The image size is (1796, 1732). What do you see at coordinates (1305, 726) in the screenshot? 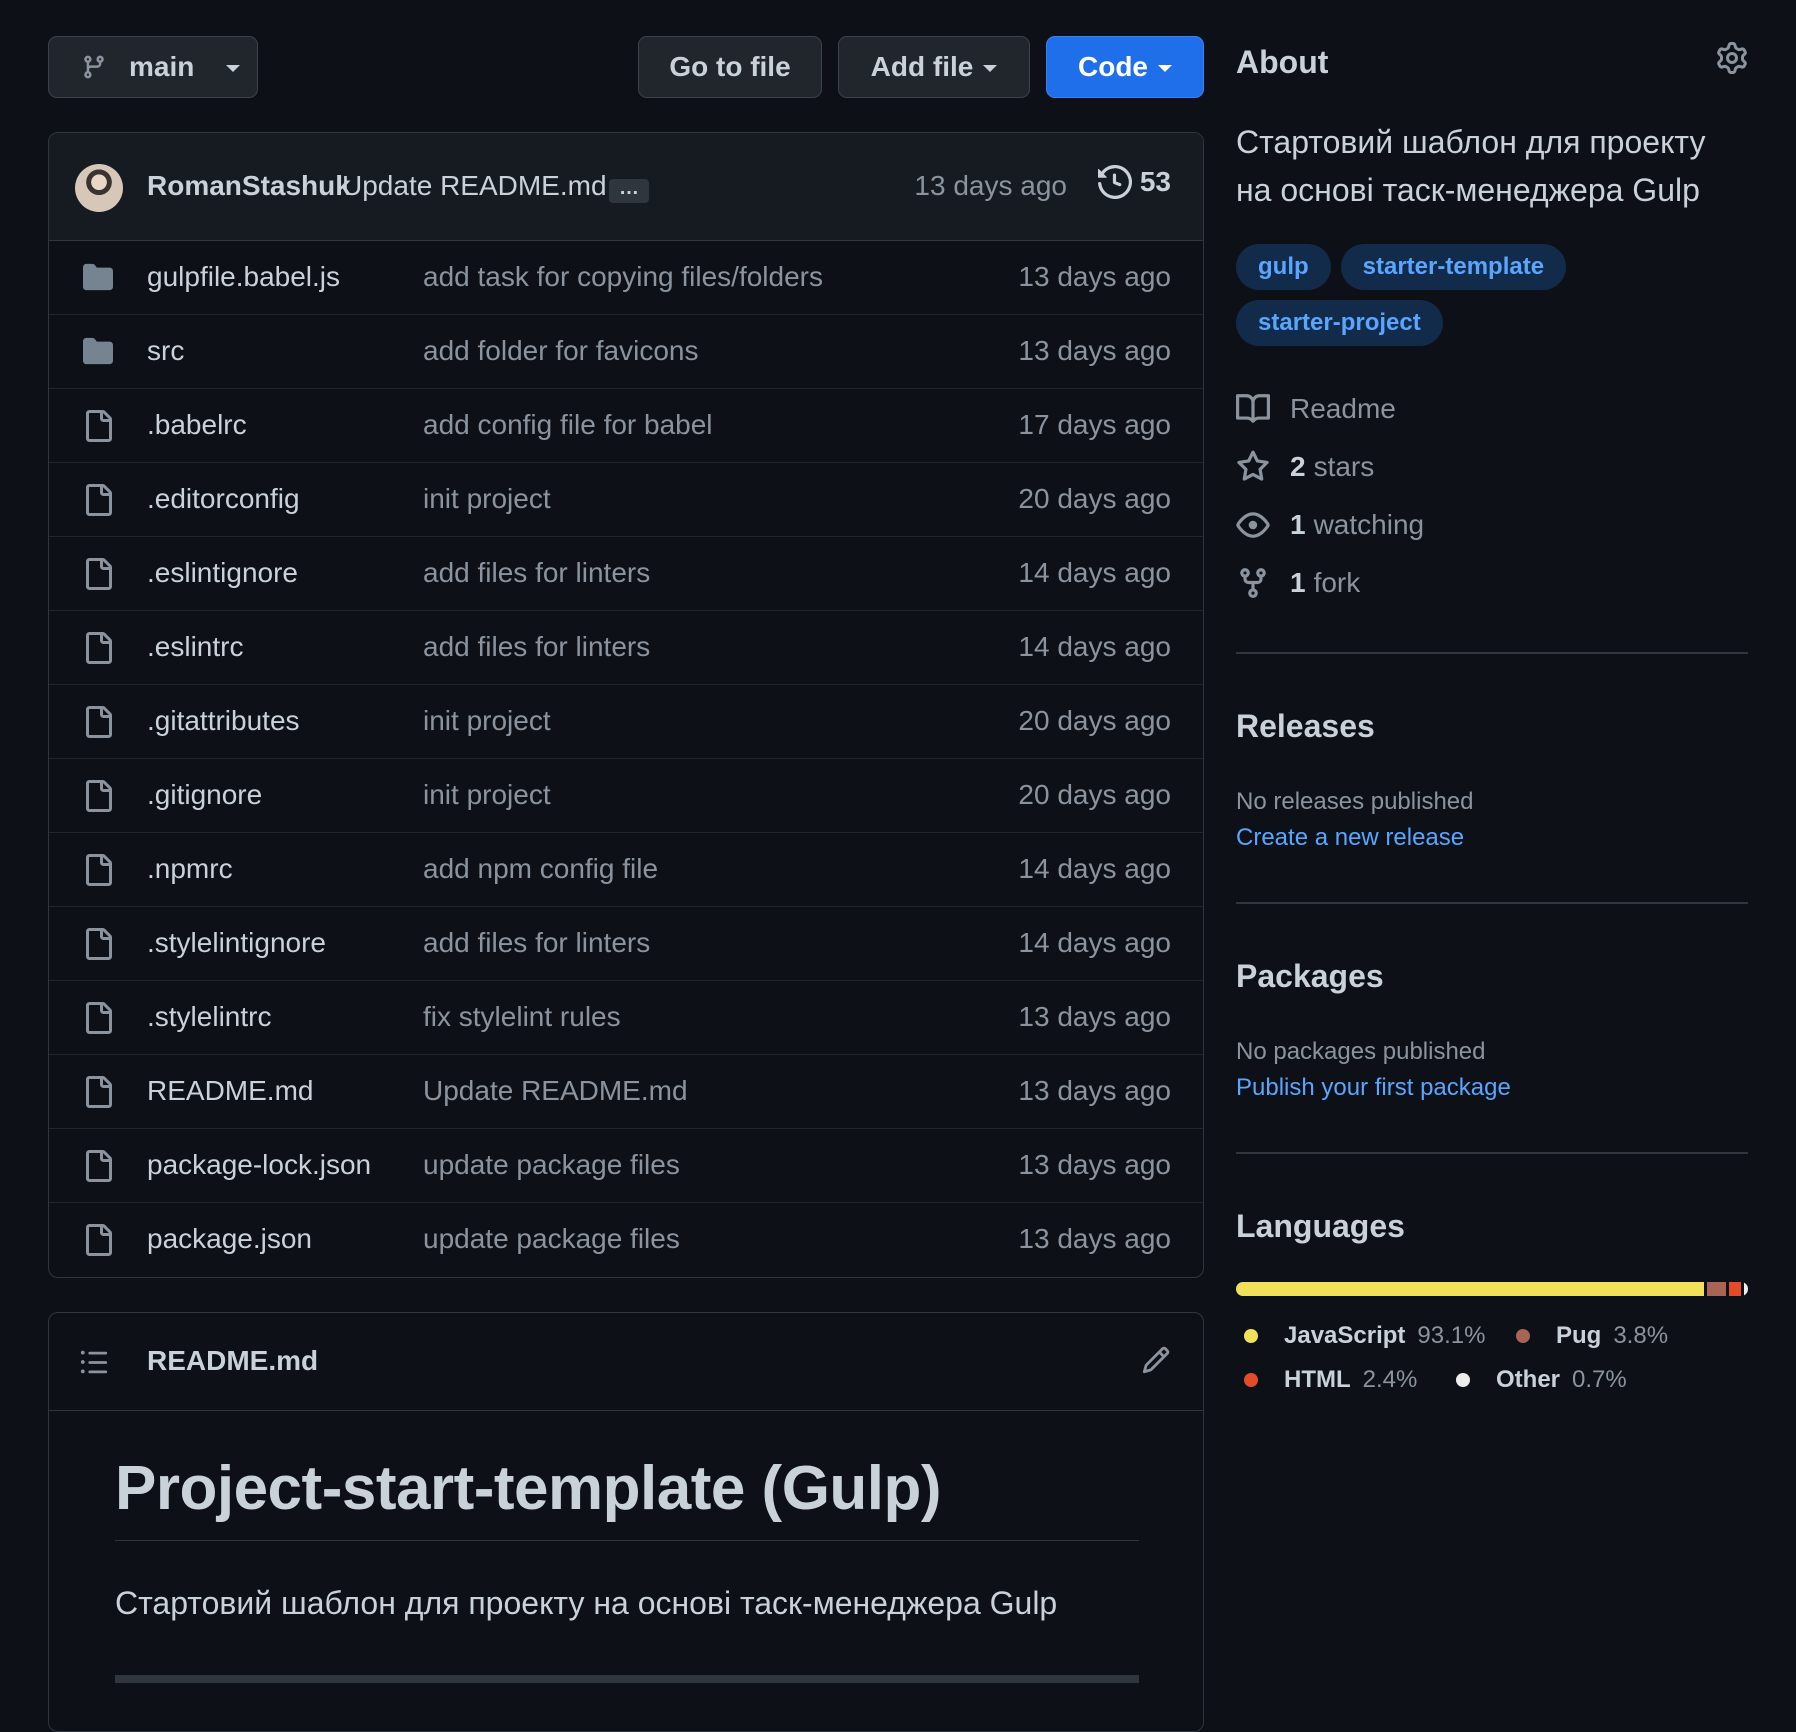
I see `releases-title: Releases` at bounding box center [1305, 726].